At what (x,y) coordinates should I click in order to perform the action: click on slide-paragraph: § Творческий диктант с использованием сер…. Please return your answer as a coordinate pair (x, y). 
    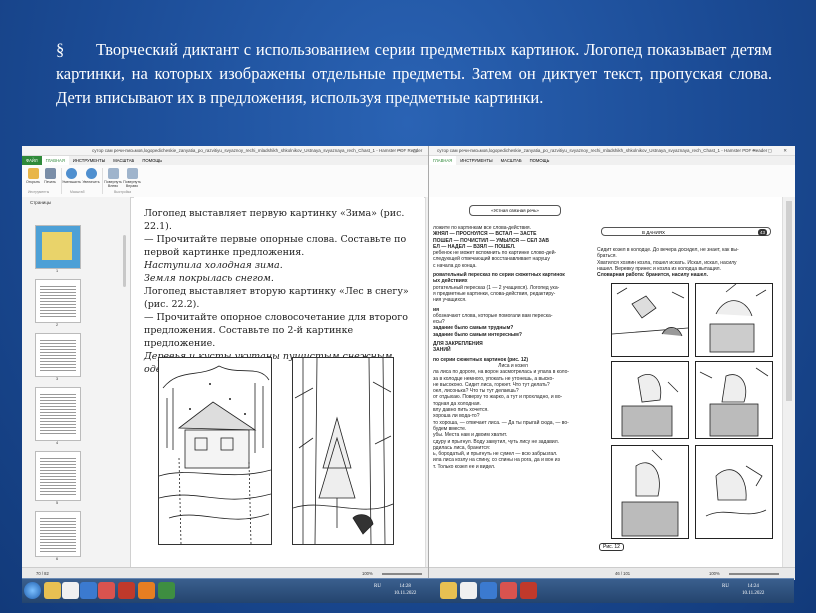
    Looking at the image, I should click on (414, 74).